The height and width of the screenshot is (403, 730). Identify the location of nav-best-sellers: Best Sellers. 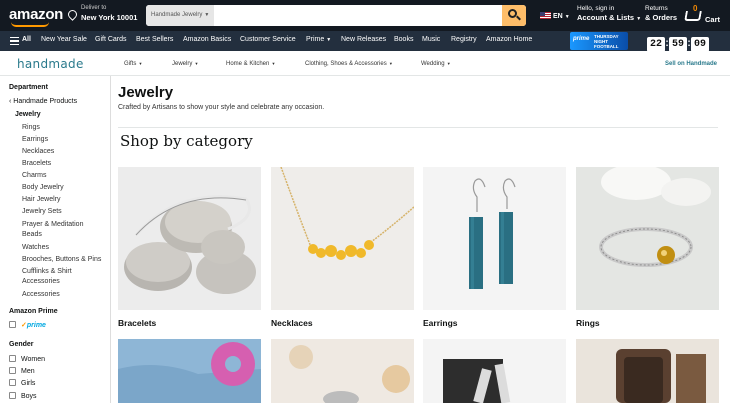
(154, 39).